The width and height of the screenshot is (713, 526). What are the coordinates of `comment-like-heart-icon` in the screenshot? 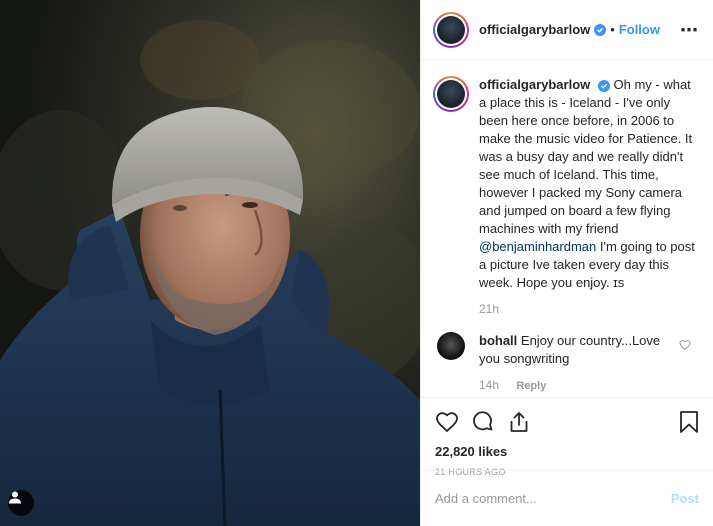 It's located at (685, 347).